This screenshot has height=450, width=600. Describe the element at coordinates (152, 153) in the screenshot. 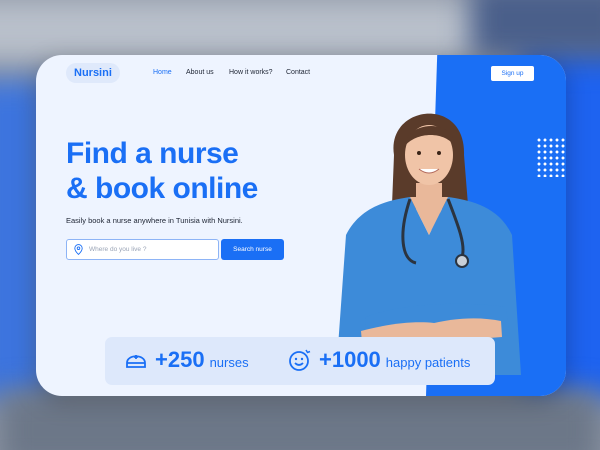

I see `hero-title-line1: Find a nurse` at that location.